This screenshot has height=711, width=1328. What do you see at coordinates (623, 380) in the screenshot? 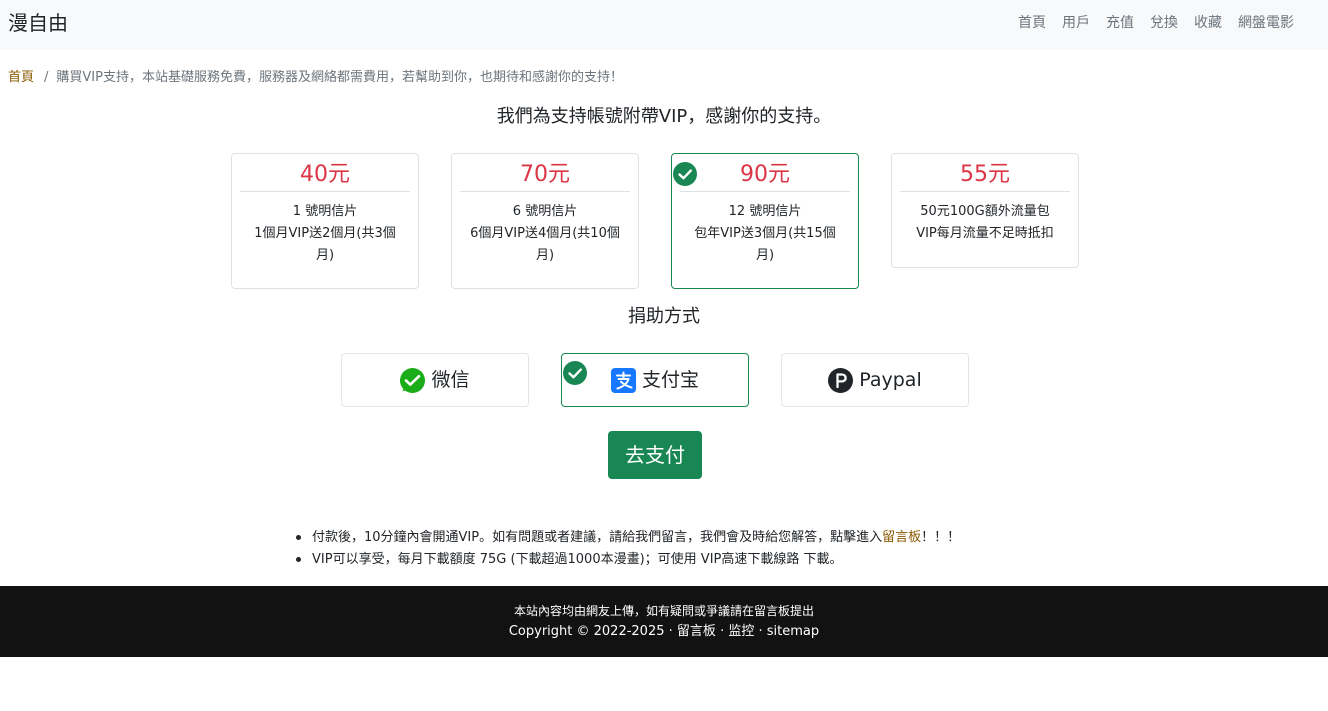
I see `alipay-icon` at bounding box center [623, 380].